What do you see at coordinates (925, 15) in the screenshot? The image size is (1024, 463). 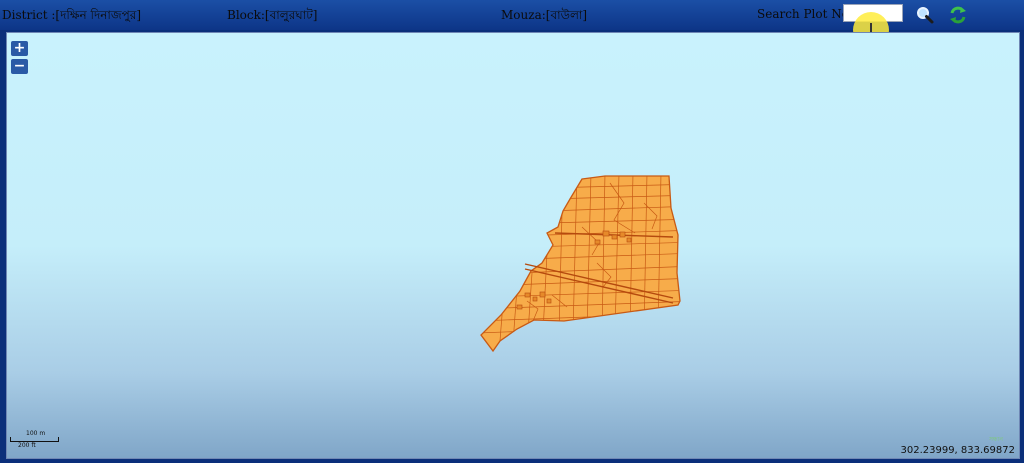 I see `magnifier-icon` at bounding box center [925, 15].